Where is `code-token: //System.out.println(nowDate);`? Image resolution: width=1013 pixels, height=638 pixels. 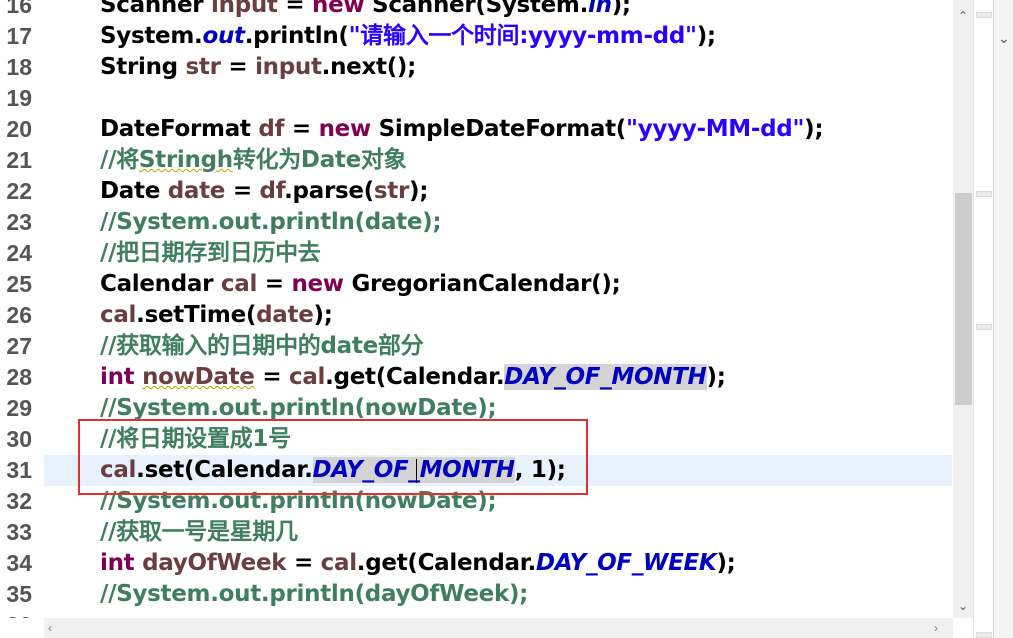
code-token: //System.out.println(nowDate); is located at coordinates (298, 408).